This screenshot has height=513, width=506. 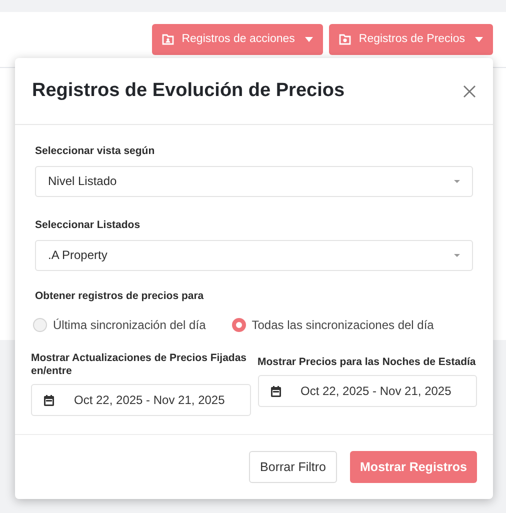 What do you see at coordinates (367, 363) in the screenshot?
I see `field-label: Mostrar Precios para las Noches de Estadía` at bounding box center [367, 363].